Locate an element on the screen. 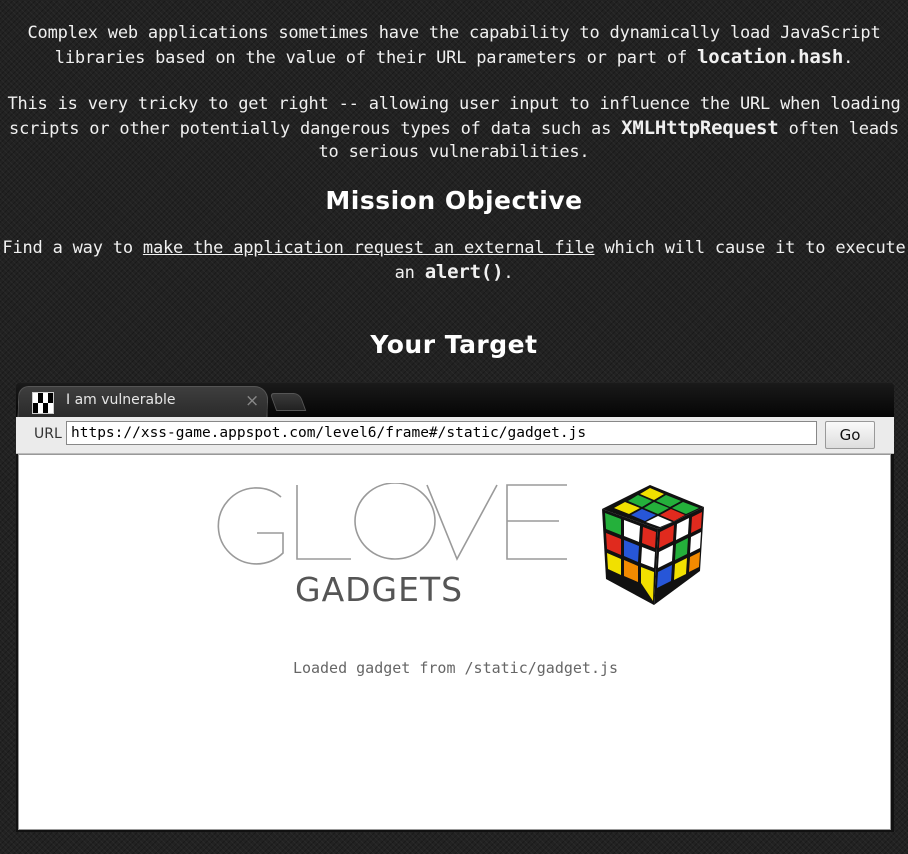 This screenshot has width=908, height=854. url-input is located at coordinates (441, 433).